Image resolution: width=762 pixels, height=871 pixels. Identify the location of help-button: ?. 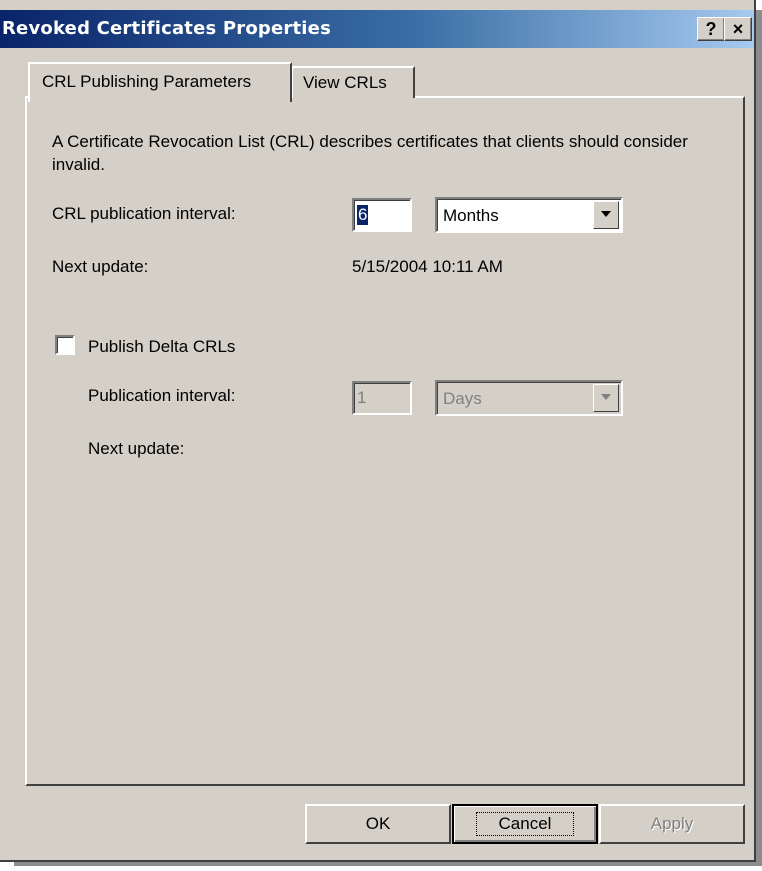
(711, 29).